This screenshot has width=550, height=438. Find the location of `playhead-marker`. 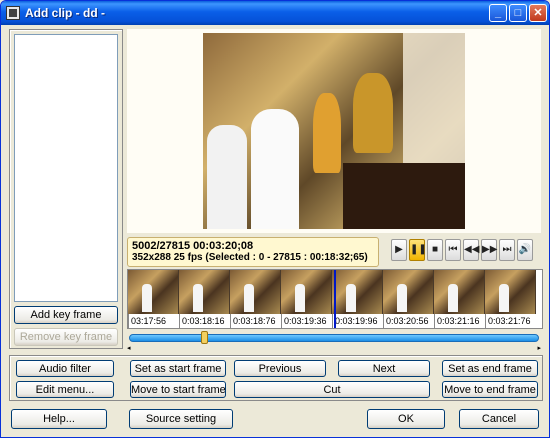

playhead-marker is located at coordinates (335, 299).